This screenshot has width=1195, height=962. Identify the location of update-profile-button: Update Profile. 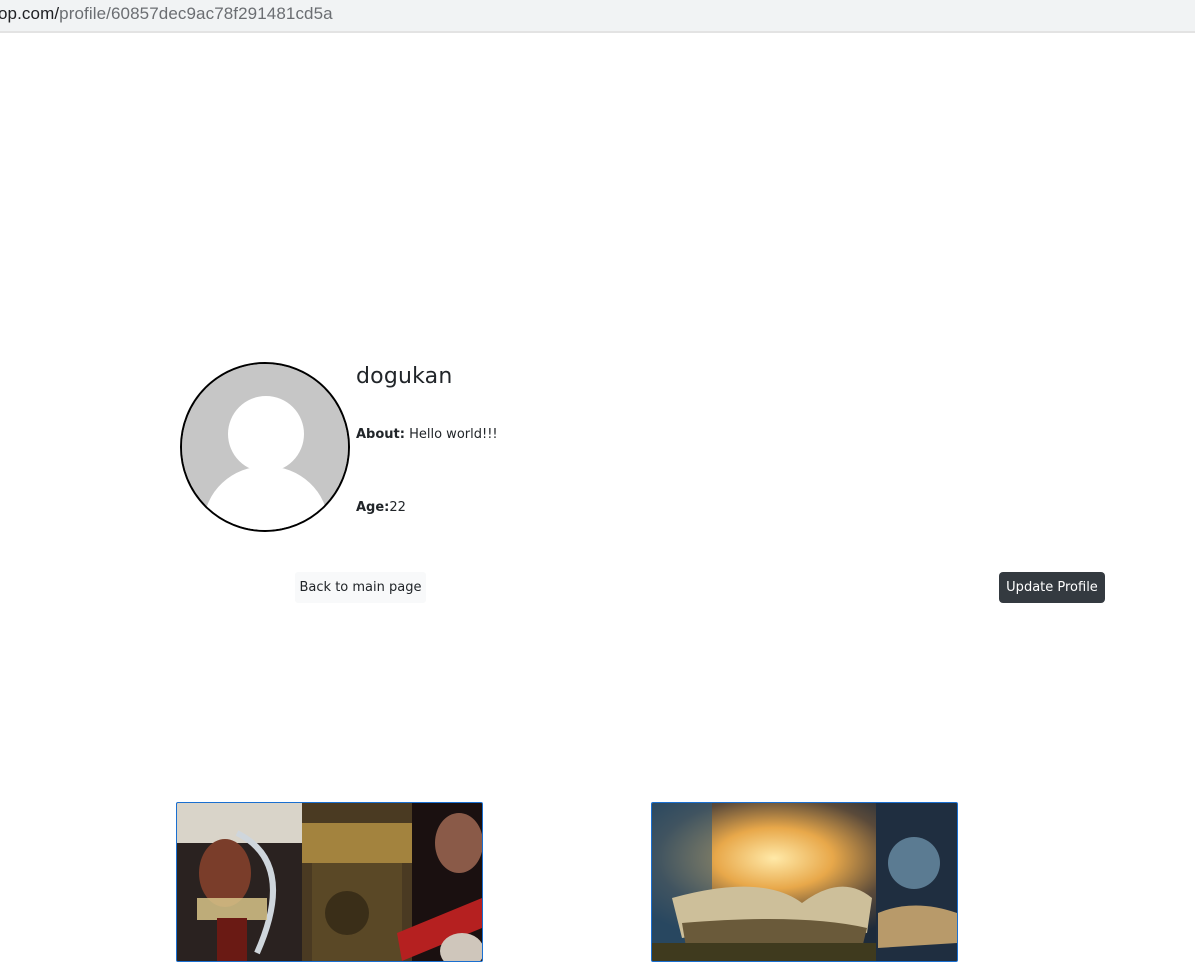
(1052, 587).